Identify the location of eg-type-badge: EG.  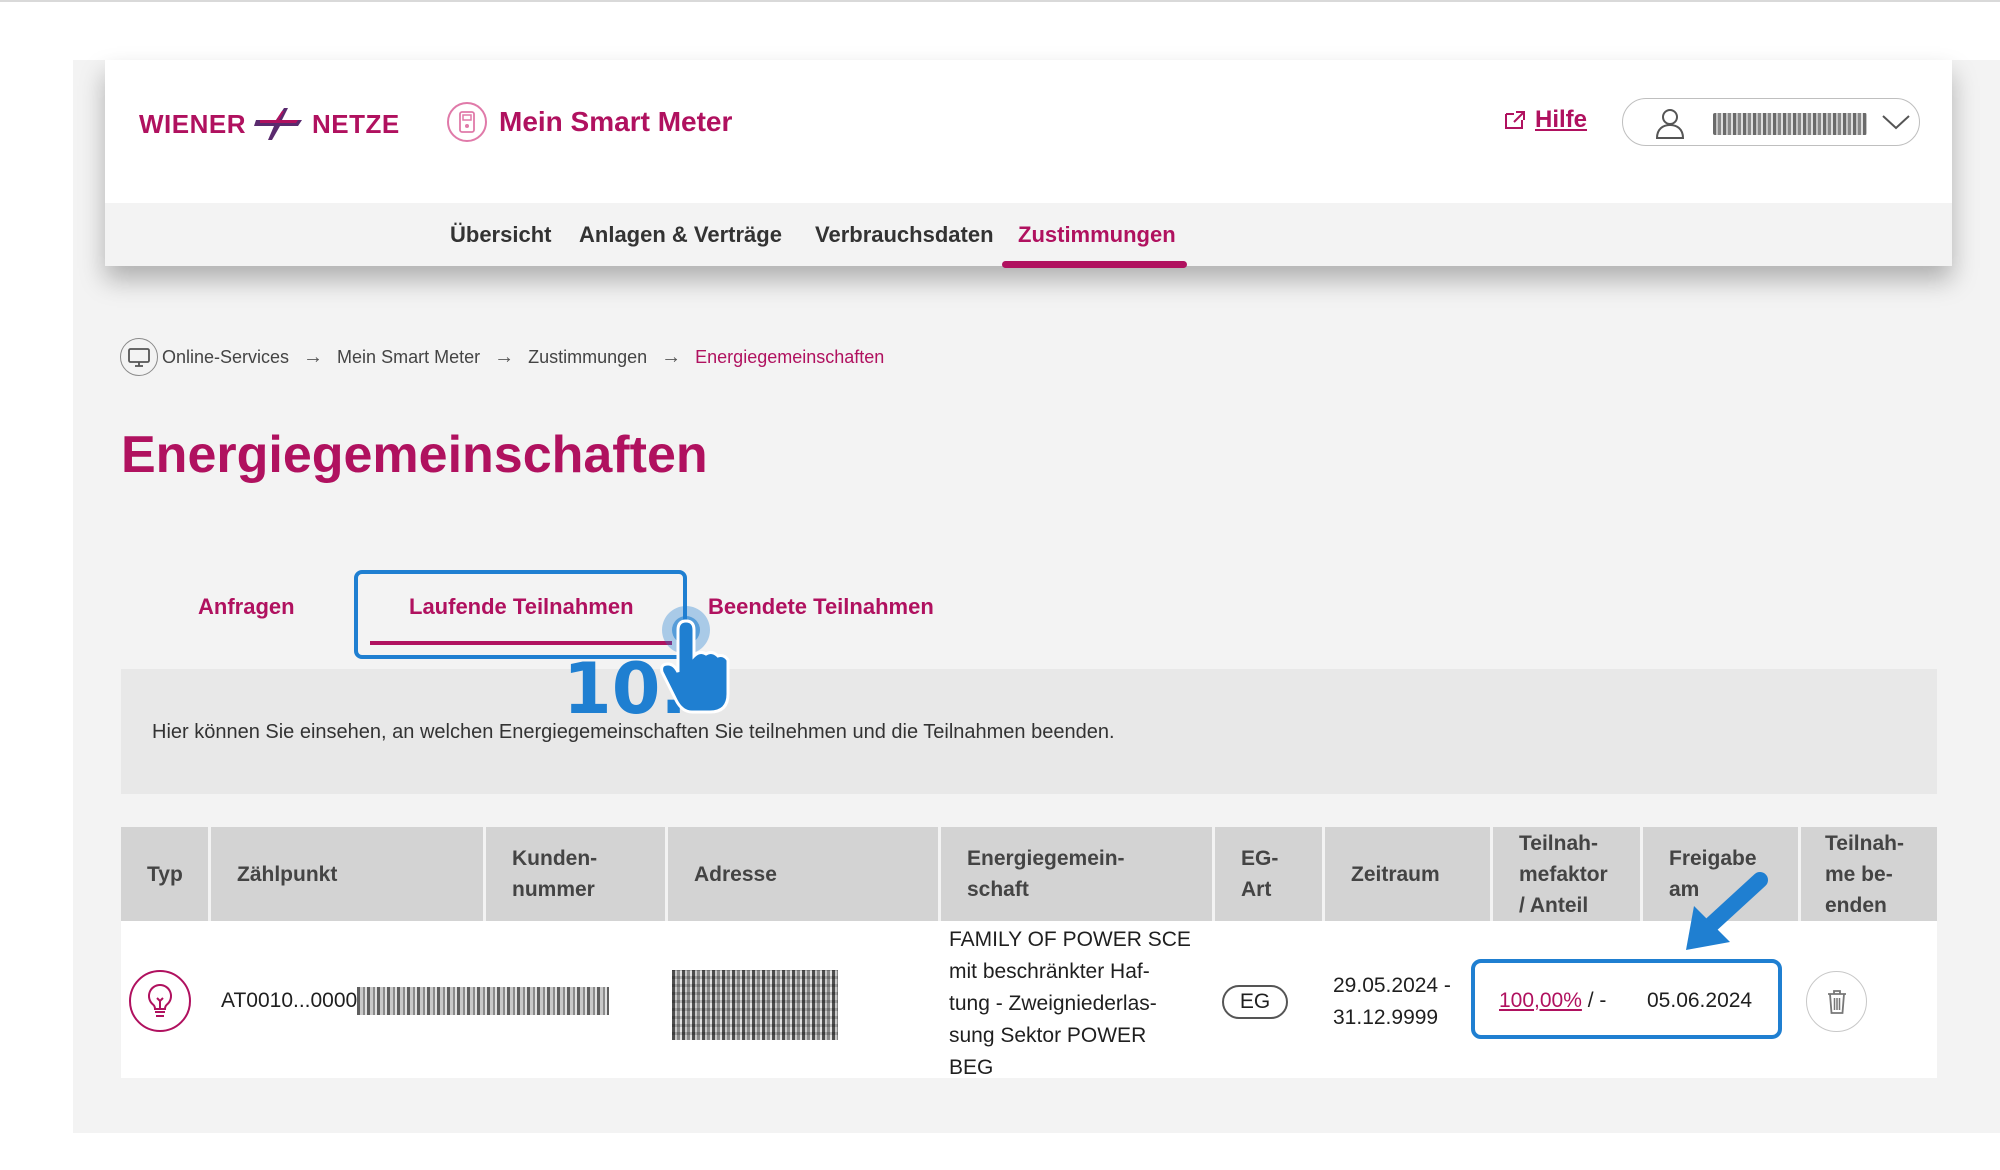
(1255, 1002).